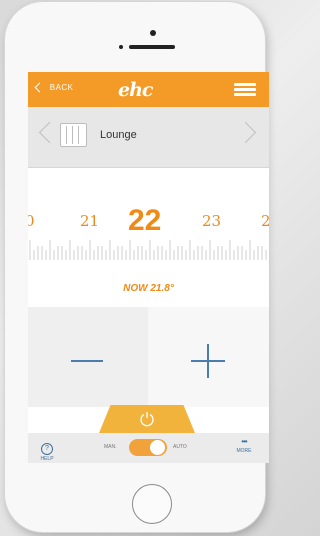  Describe the element at coordinates (87, 361) in the screenshot. I see `minus-icon` at that location.